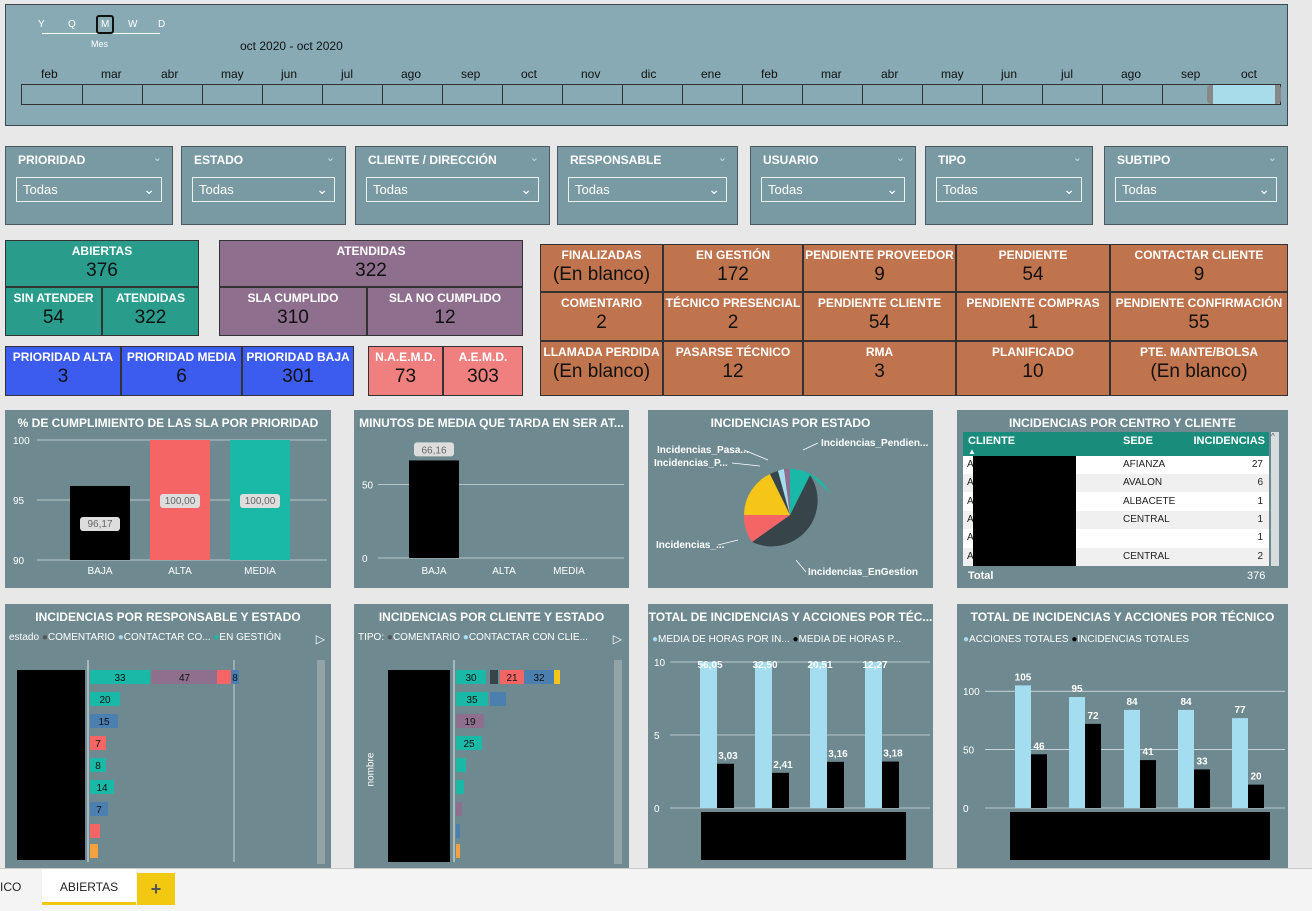 Image resolution: width=1312 pixels, height=911 pixels. I want to click on filter-responsable: RESPONSABLE ⌄ Todas ⌄, so click(647, 185).